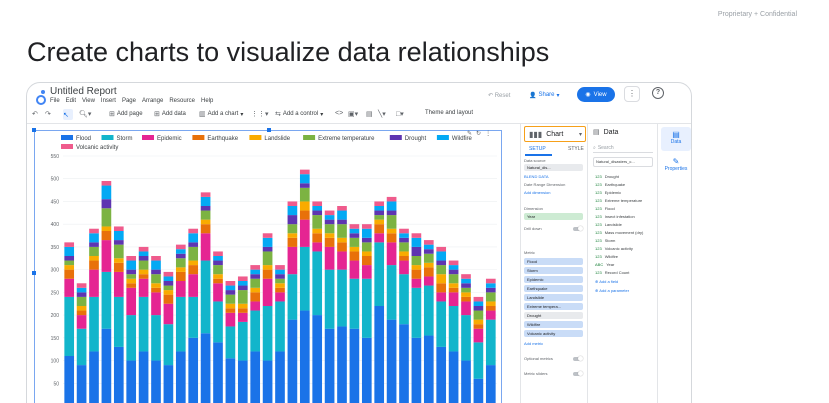 The height and width of the screenshot is (403, 829). I want to click on add-metric-button: Add metric, so click(533, 343).